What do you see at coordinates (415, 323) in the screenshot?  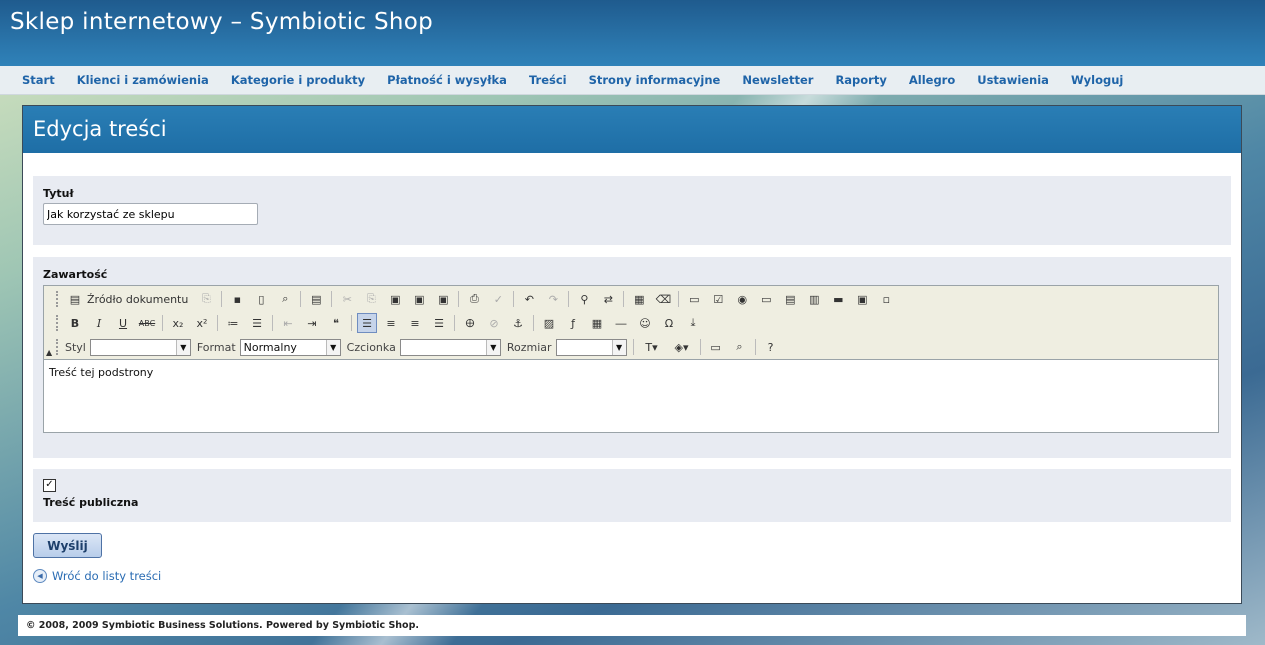 I see `align-right-icon: ≡` at bounding box center [415, 323].